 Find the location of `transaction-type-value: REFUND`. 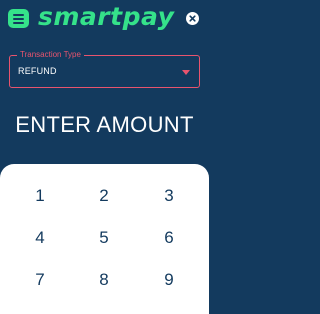

transaction-type-value: REFUND is located at coordinates (37, 71).